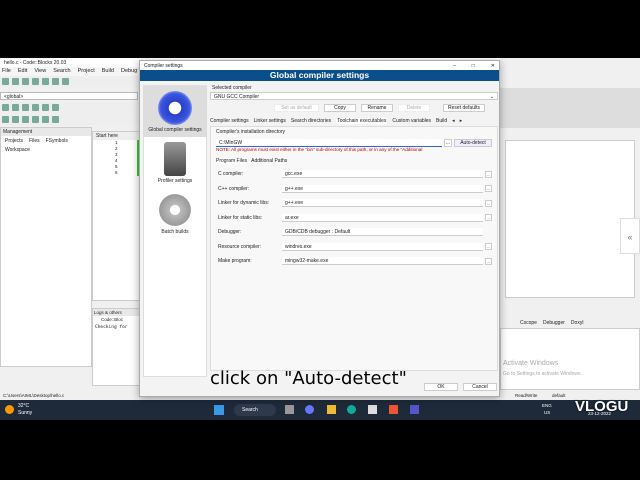  What do you see at coordinates (219, 410) in the screenshot?
I see `windows-start-icon` at bounding box center [219, 410].